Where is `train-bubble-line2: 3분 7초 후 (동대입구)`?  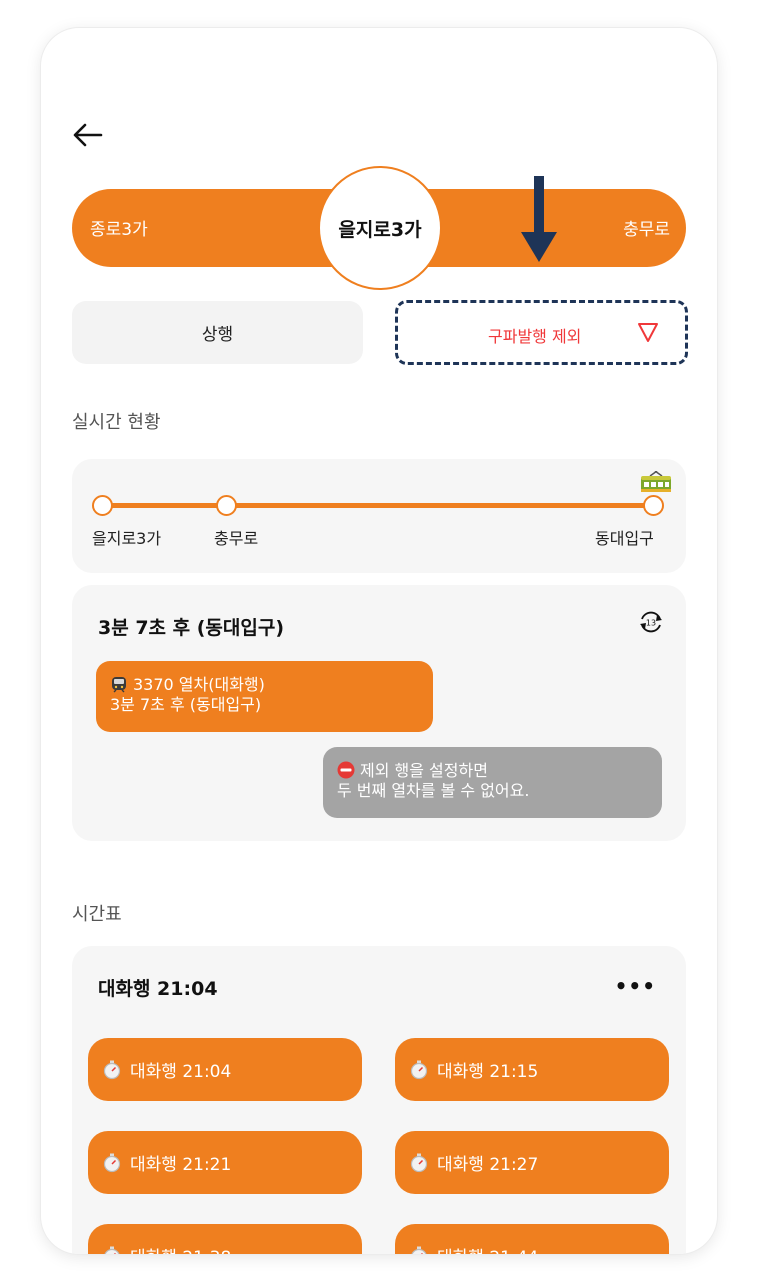
train-bubble-line2: 3분 7초 후 (동대입구) is located at coordinates (186, 704).